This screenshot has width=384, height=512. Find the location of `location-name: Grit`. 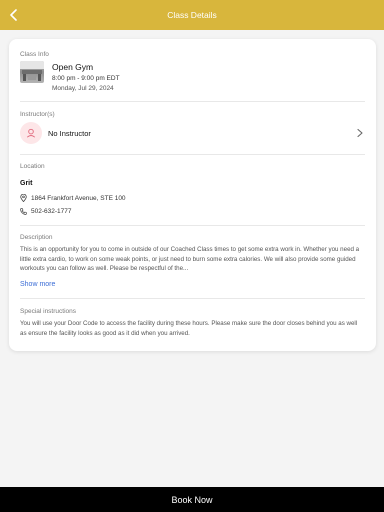

location-name: Grit is located at coordinates (26, 183).